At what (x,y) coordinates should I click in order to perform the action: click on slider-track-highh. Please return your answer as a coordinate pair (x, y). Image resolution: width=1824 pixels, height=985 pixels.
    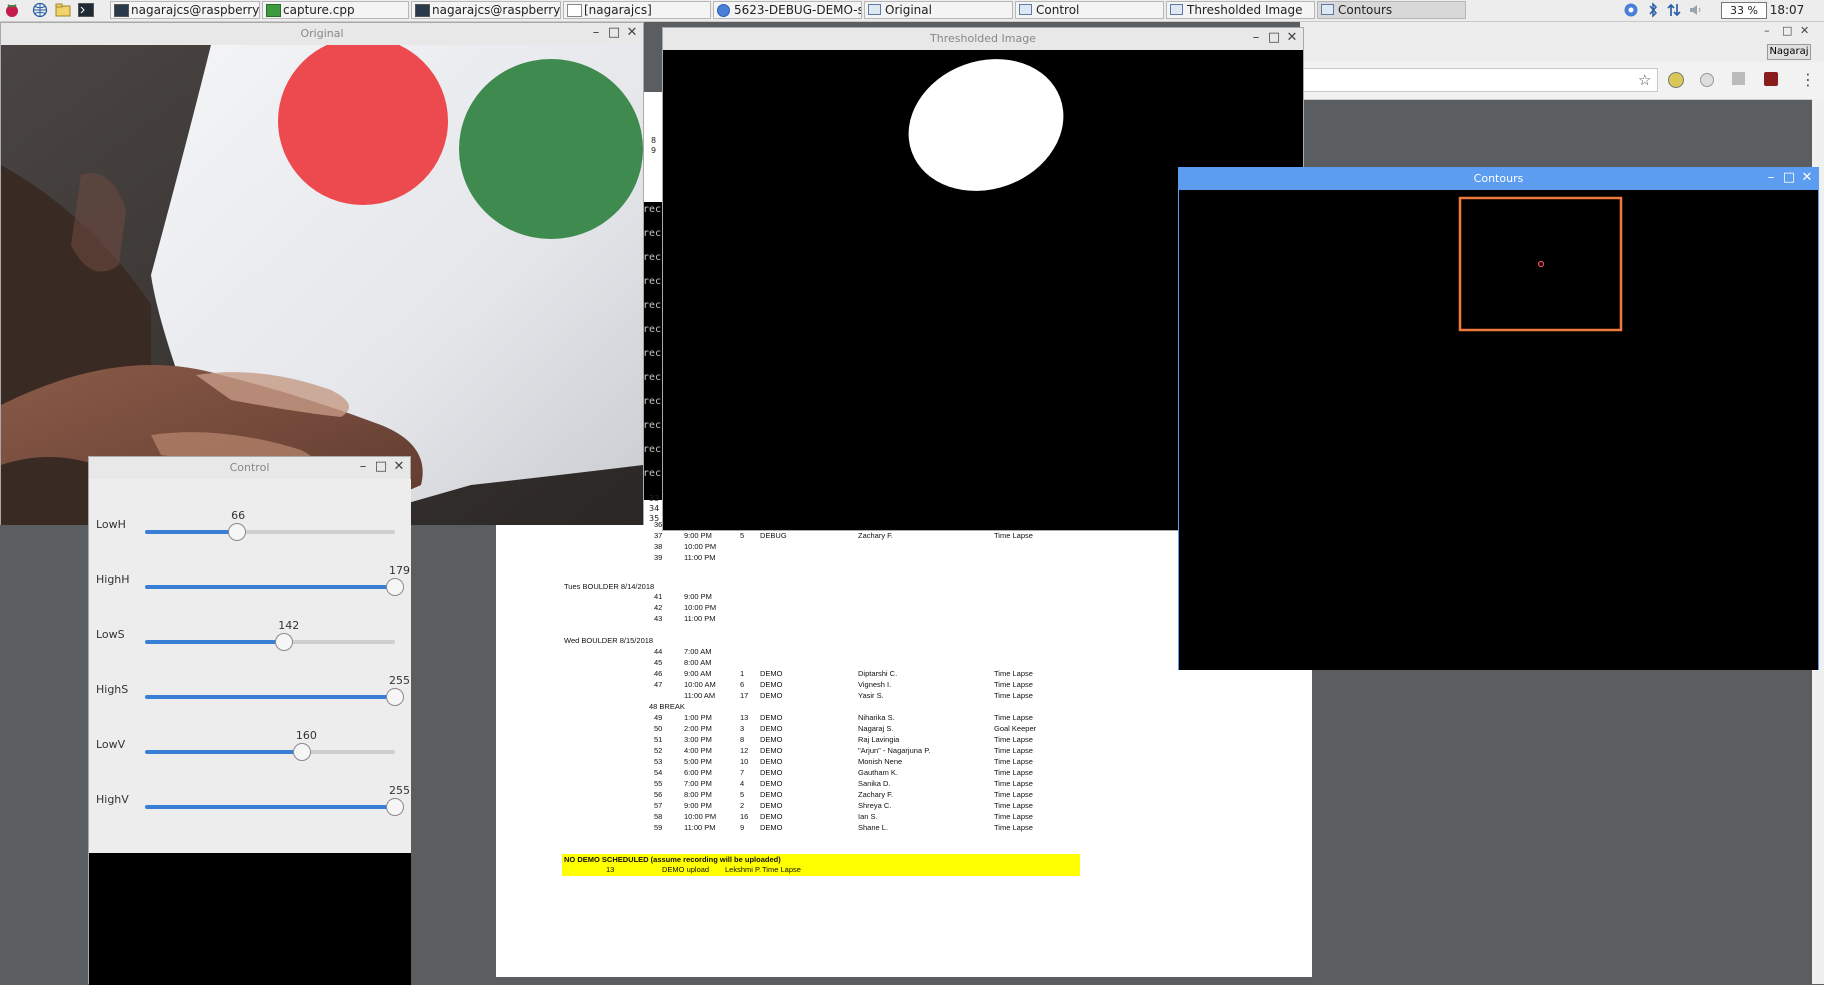
    Looking at the image, I should click on (270, 587).